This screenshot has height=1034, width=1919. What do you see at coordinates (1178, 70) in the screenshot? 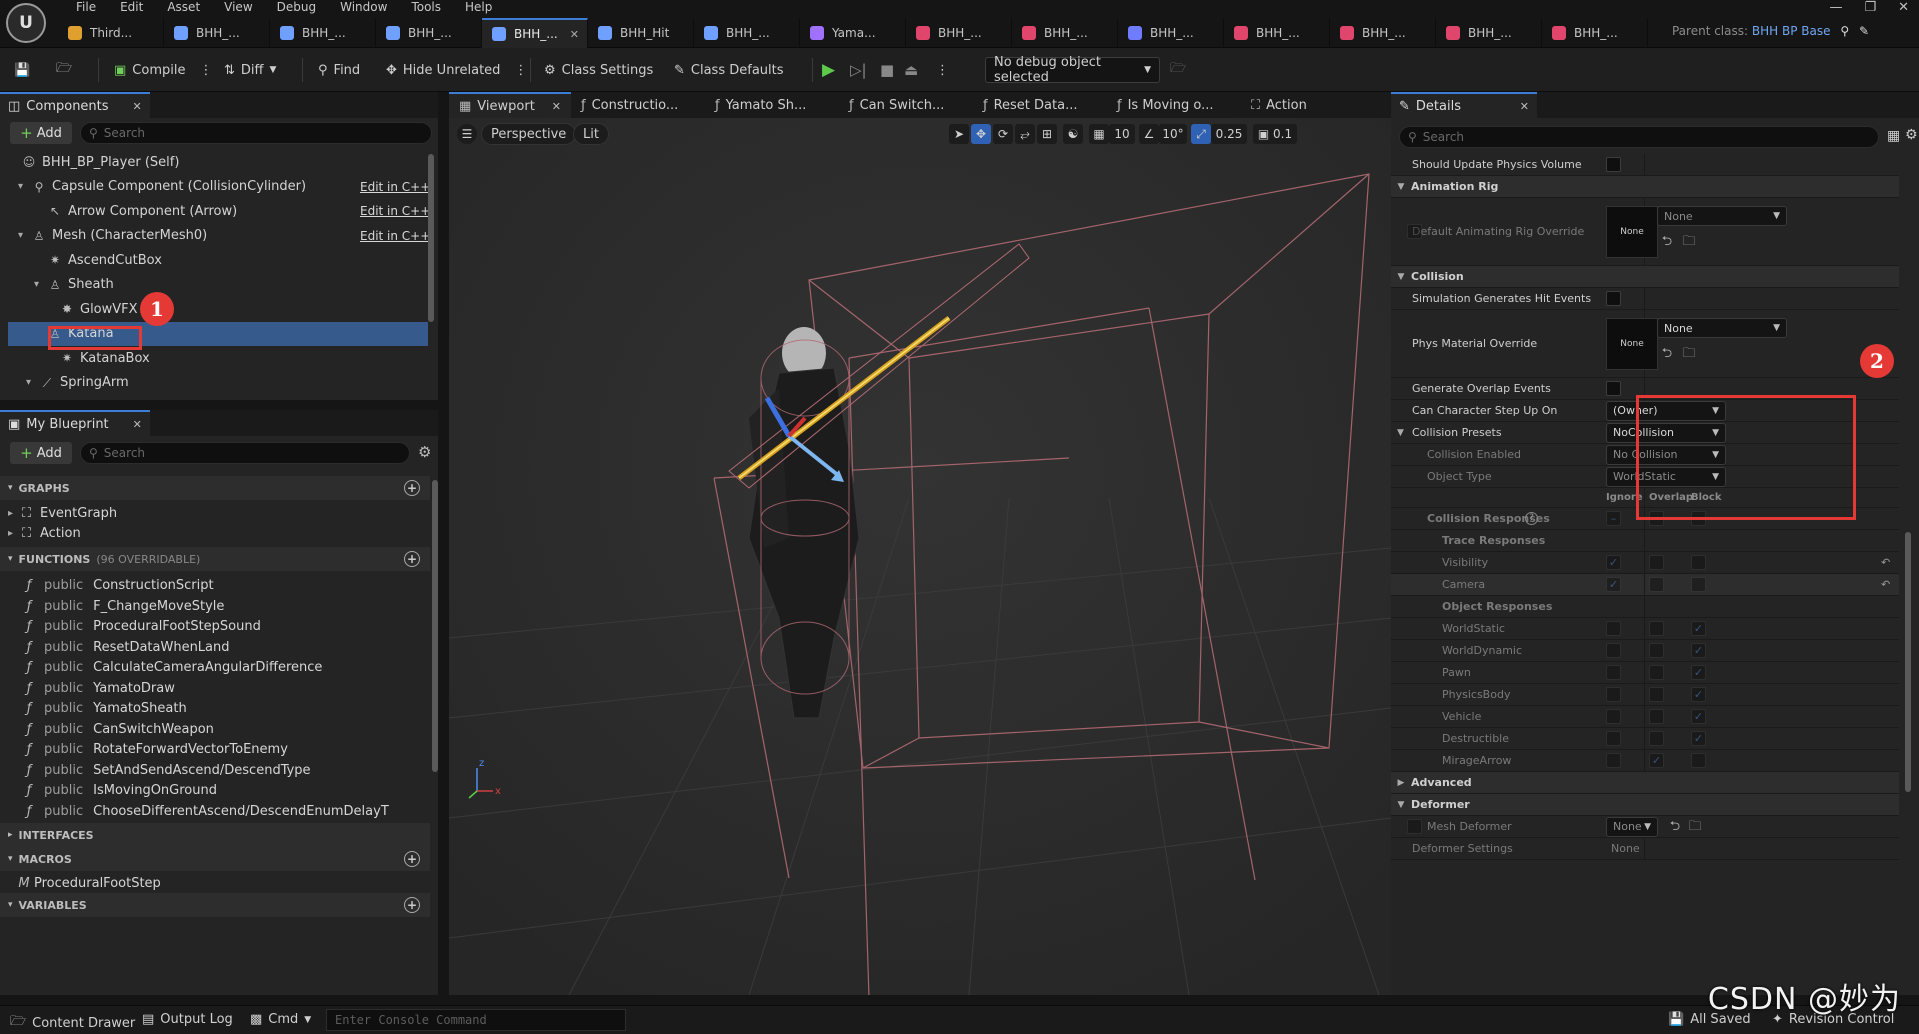
I see `browse-debug-icon: 🗁` at bounding box center [1178, 70].